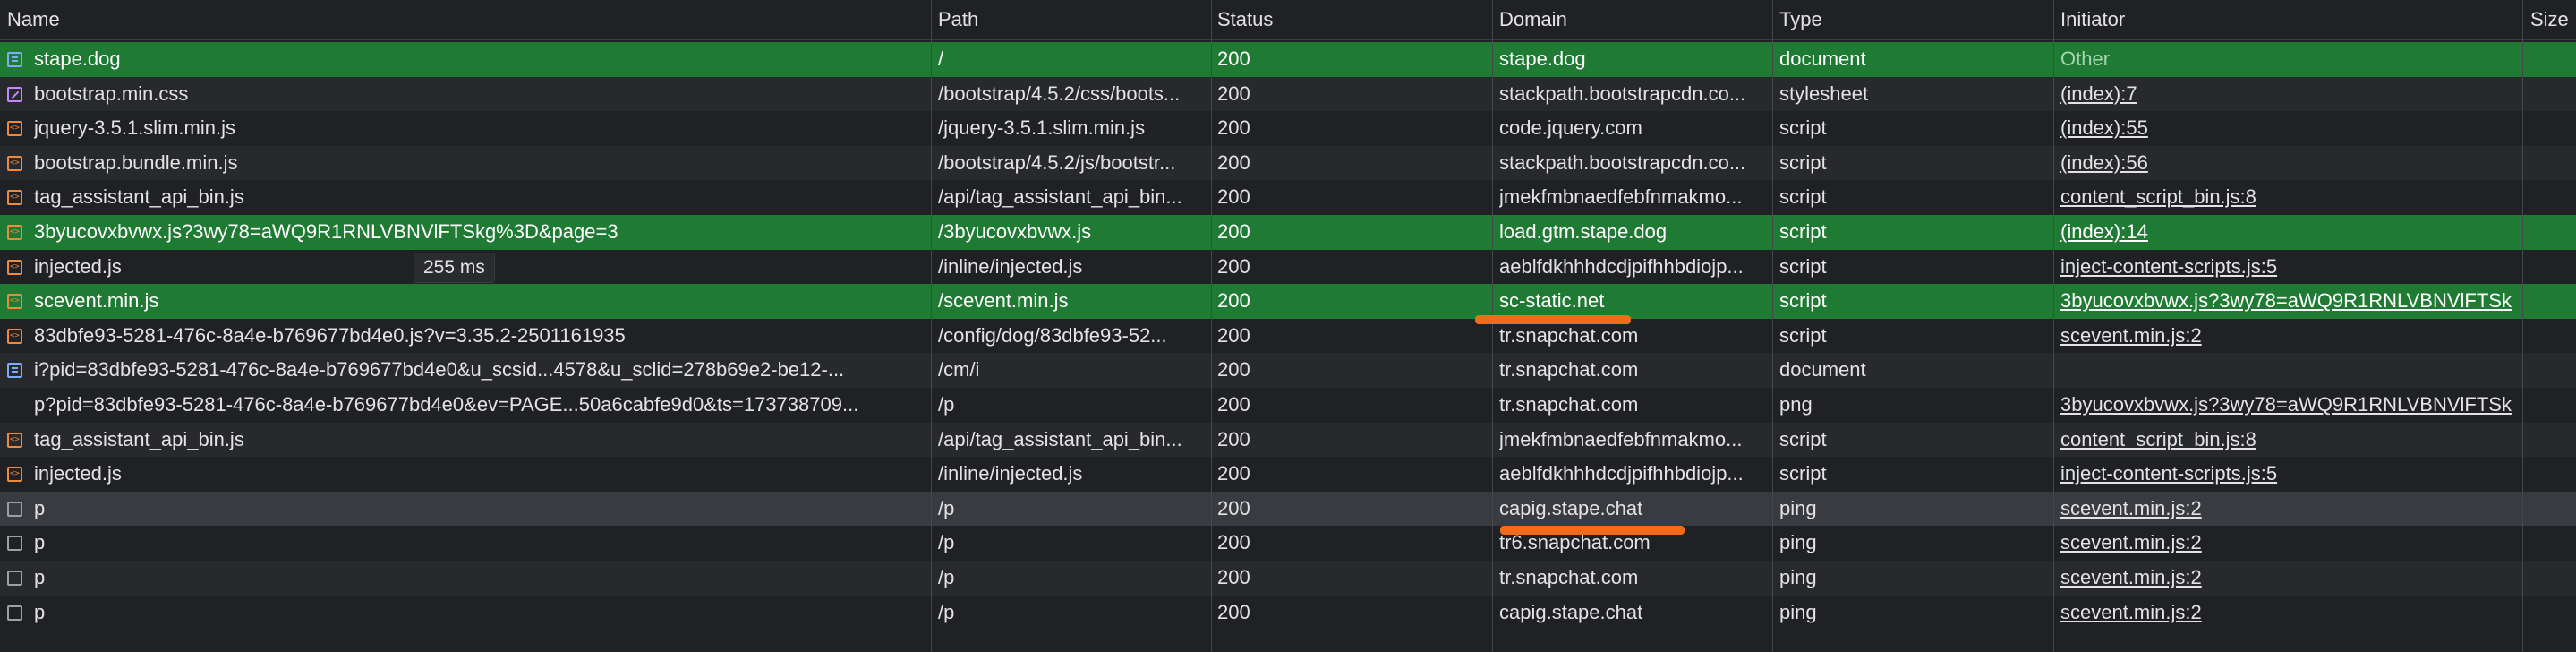  What do you see at coordinates (2553, 19) in the screenshot?
I see `column-header-size: Size` at bounding box center [2553, 19].